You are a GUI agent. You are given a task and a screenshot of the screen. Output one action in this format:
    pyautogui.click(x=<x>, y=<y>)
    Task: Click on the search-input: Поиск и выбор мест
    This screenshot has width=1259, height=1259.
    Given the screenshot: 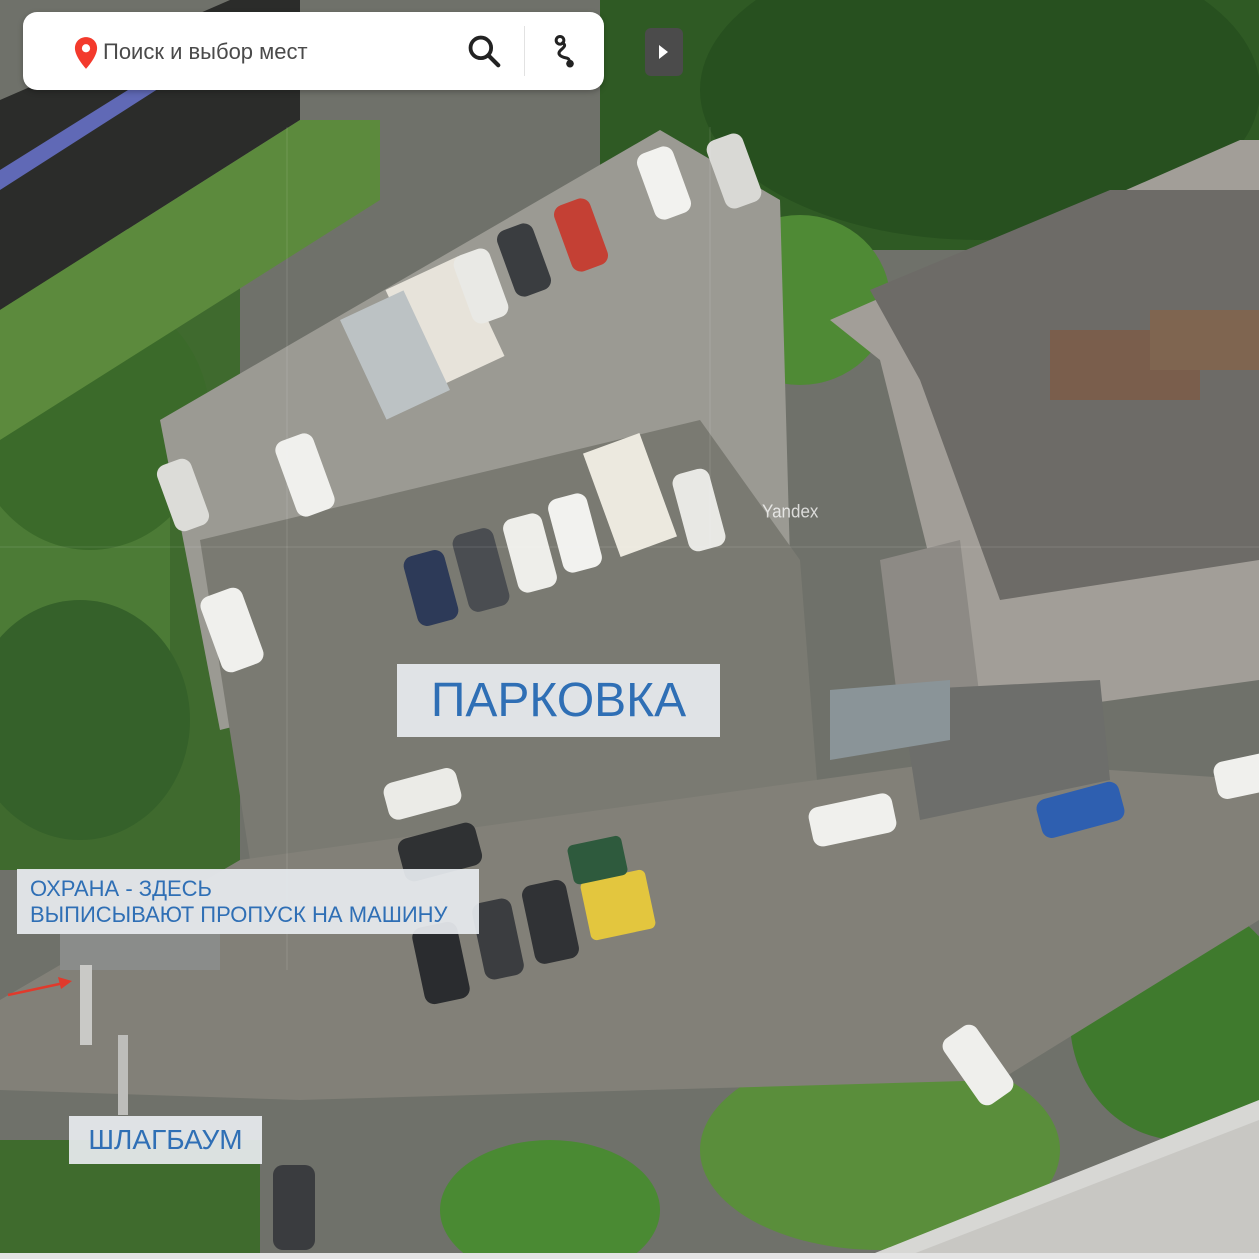 What is the action you would take?
    pyautogui.click(x=205, y=52)
    